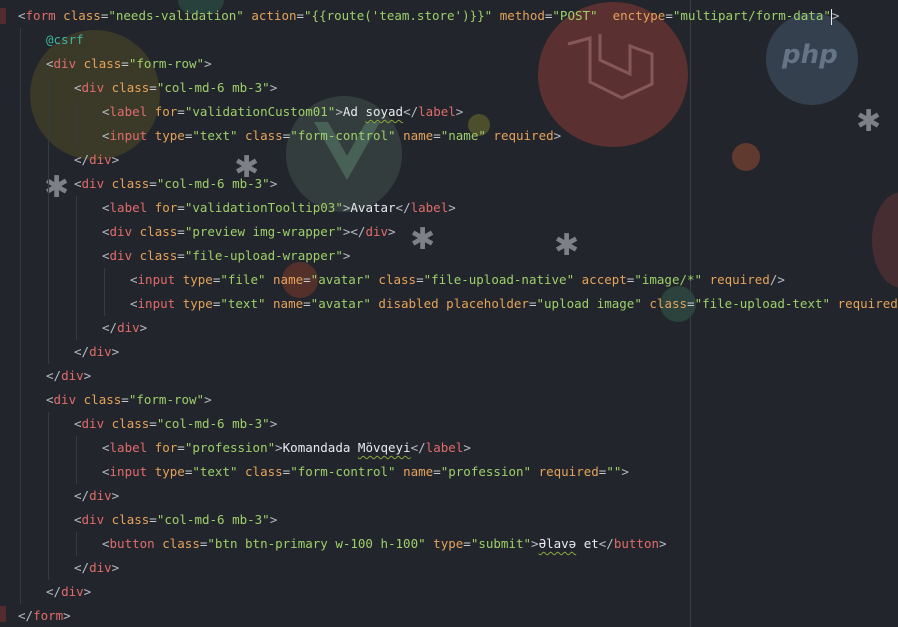 The image size is (898, 627). I want to click on code-token: "btn btn-primary w-100 h-100", so click(316, 543).